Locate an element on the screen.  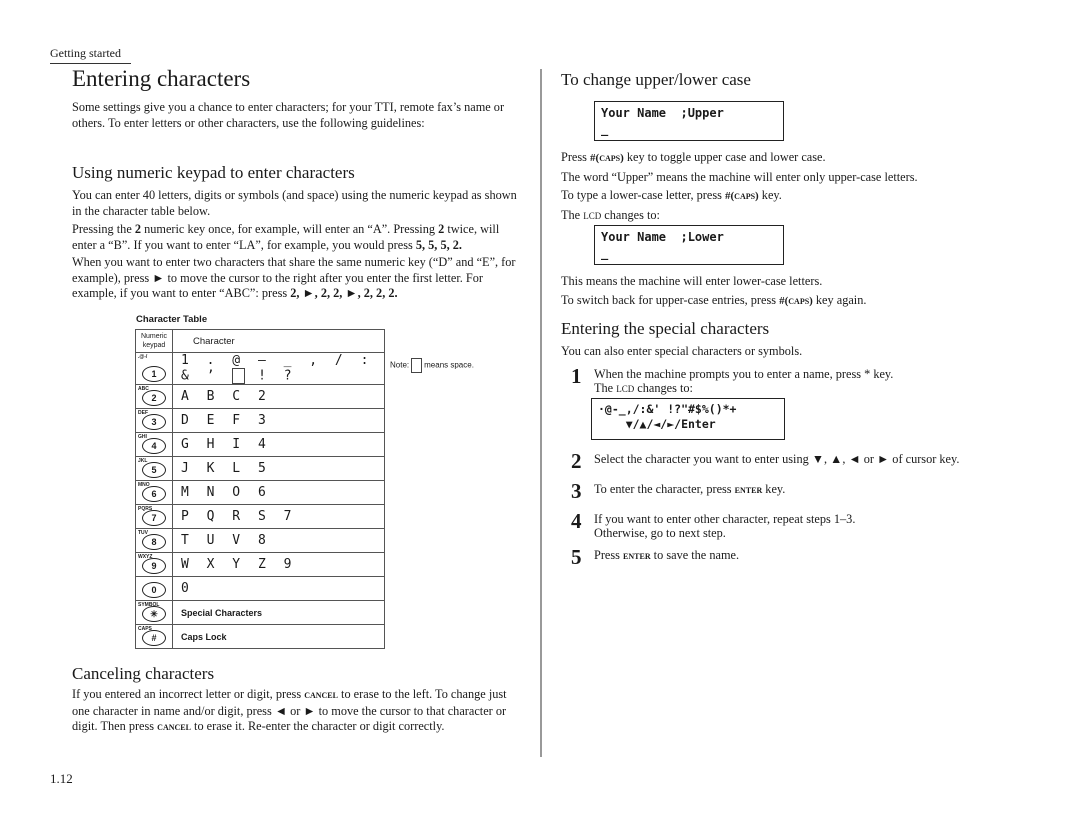
keypad-key: .@-/ 1 is located at coordinates (154, 368).